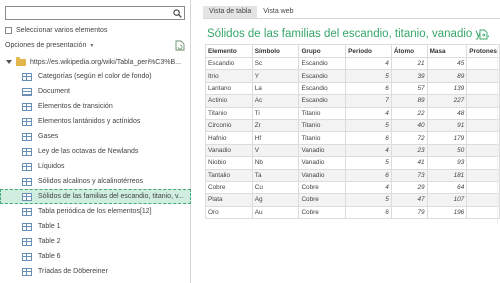  I want to click on table-cell: 181, so click(447, 175).